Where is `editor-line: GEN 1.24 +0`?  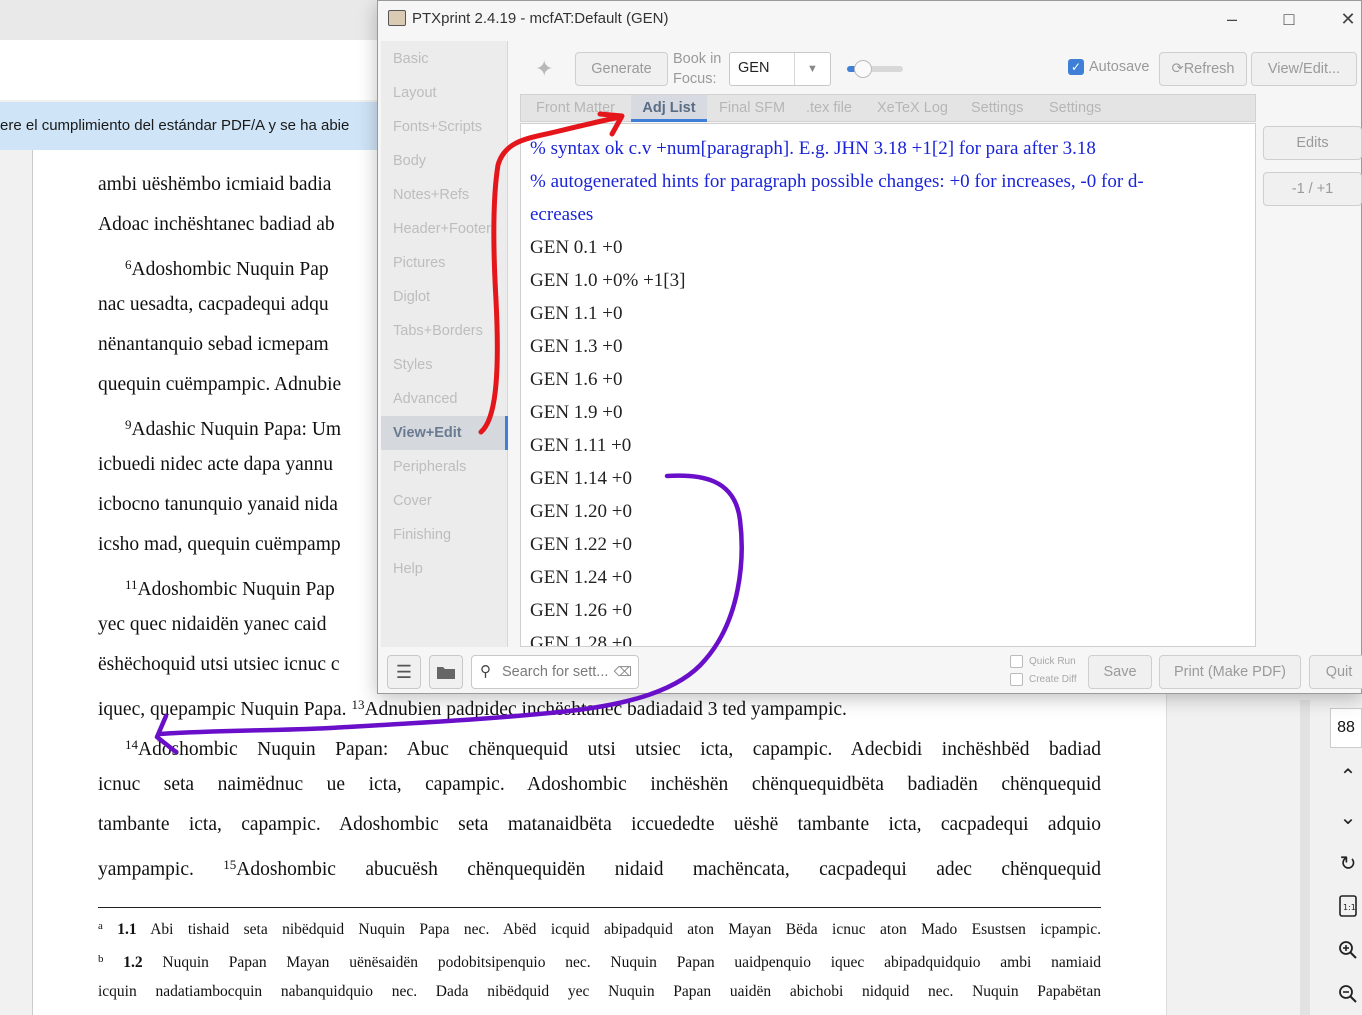 editor-line: GEN 1.24 +0 is located at coordinates (581, 577).